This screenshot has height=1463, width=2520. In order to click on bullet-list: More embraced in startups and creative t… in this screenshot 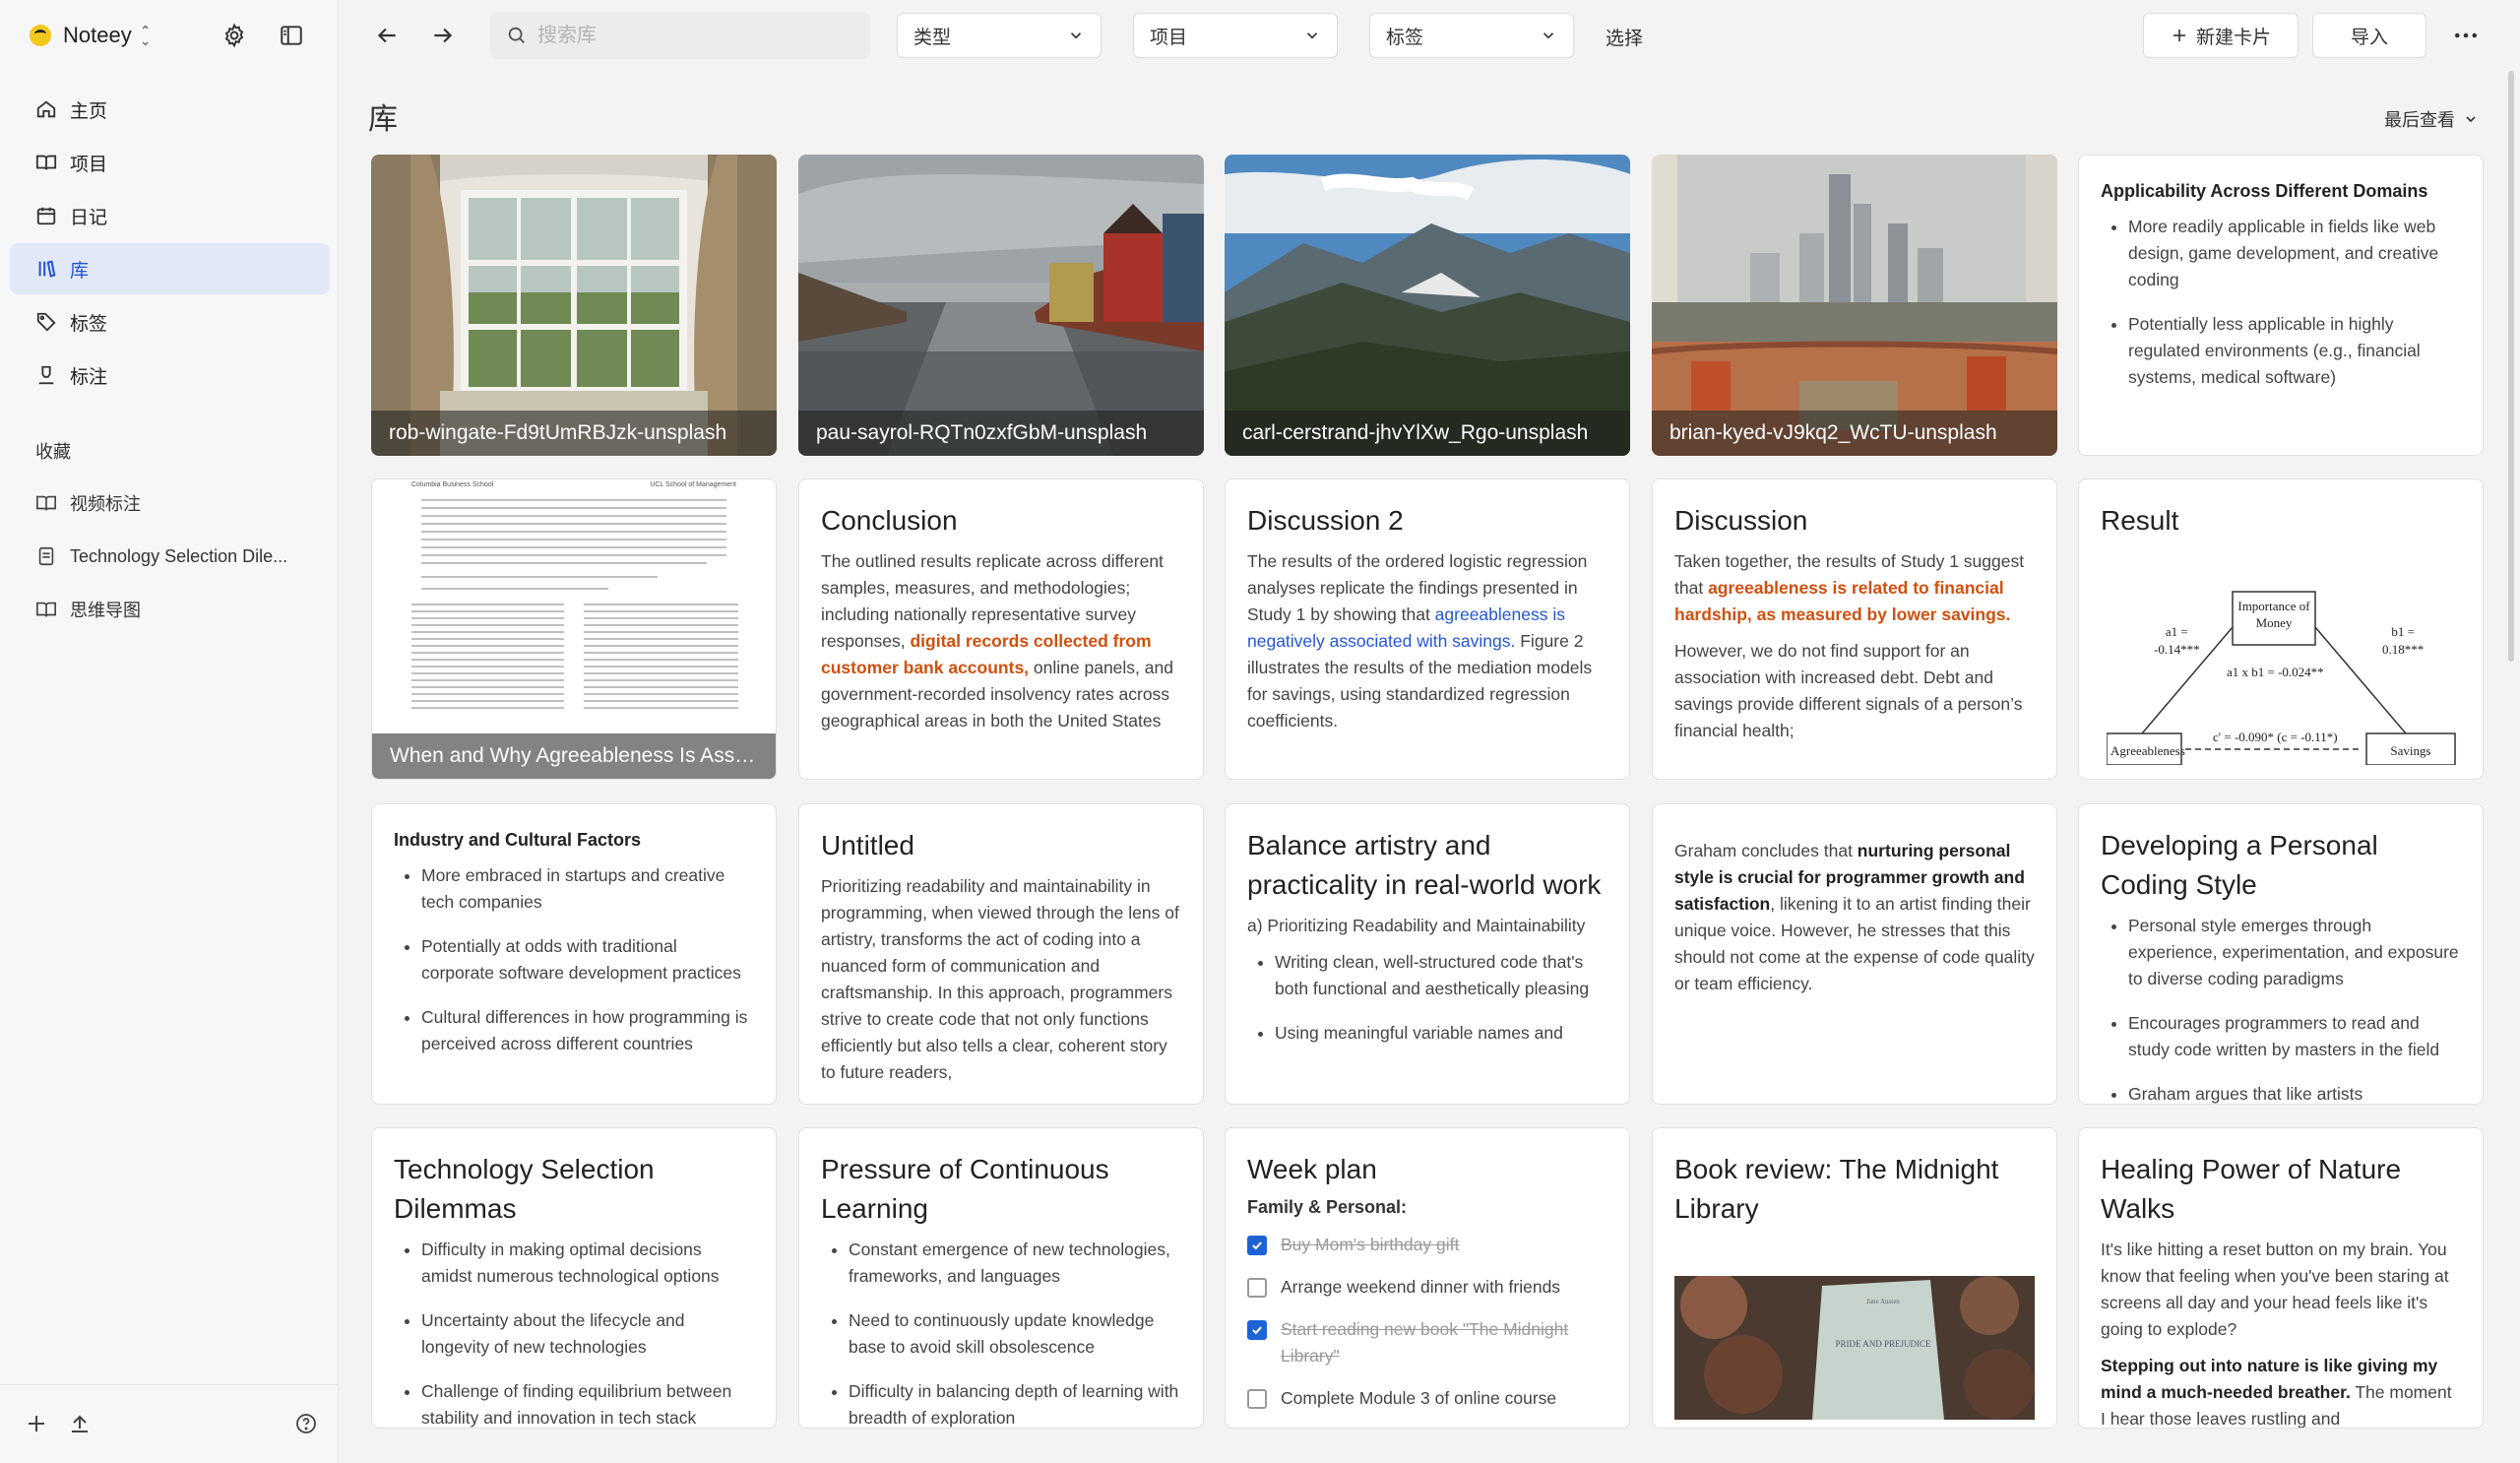, I will do `click(574, 960)`.